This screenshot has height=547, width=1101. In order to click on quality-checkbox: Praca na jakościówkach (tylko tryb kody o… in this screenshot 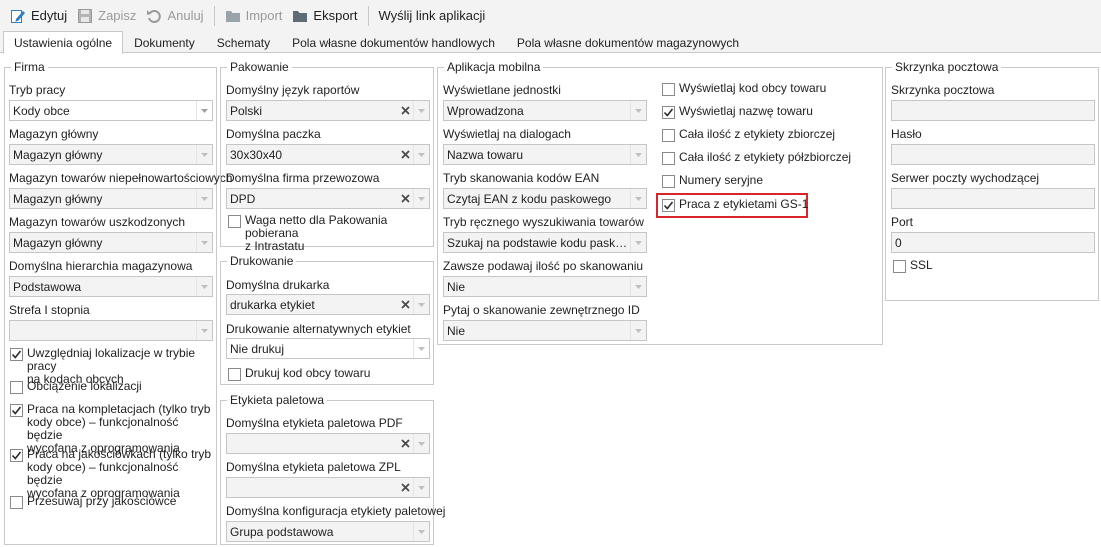, I will do `click(113, 474)`.